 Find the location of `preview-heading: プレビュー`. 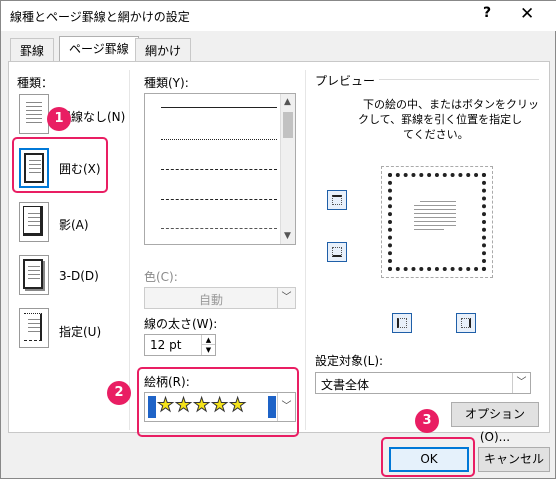

preview-heading: プレビュー is located at coordinates (345, 81).